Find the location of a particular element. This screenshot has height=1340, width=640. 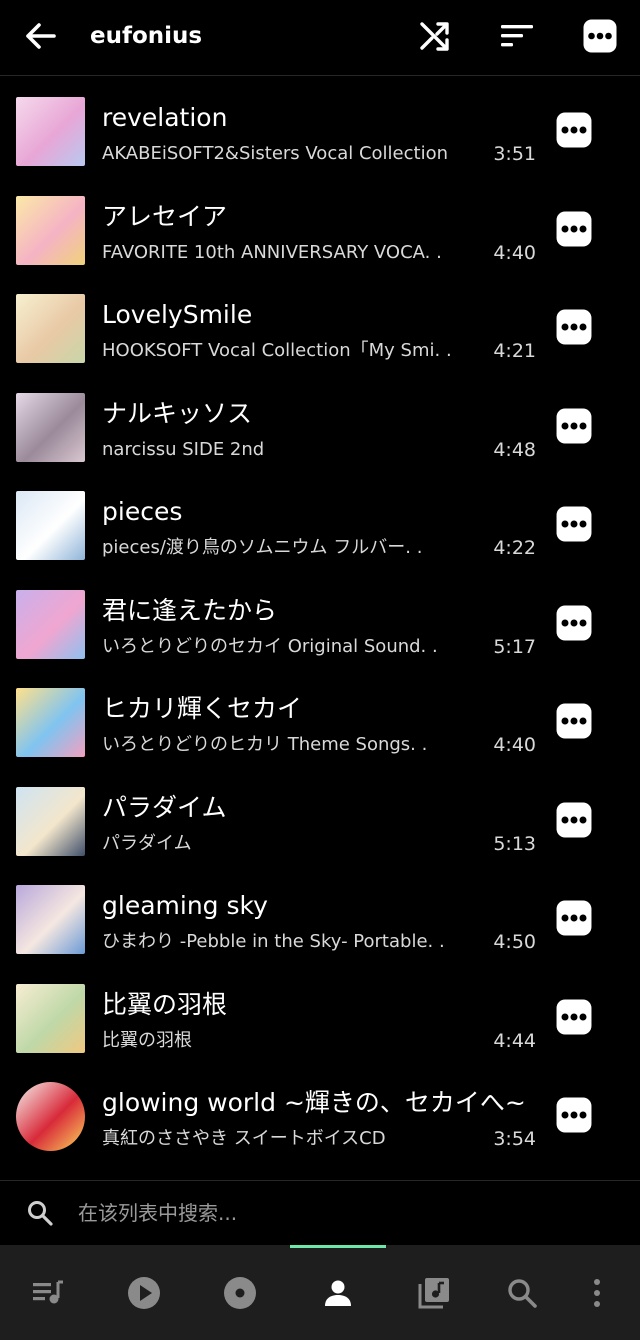

album-disc-icon is located at coordinates (240, 1293).